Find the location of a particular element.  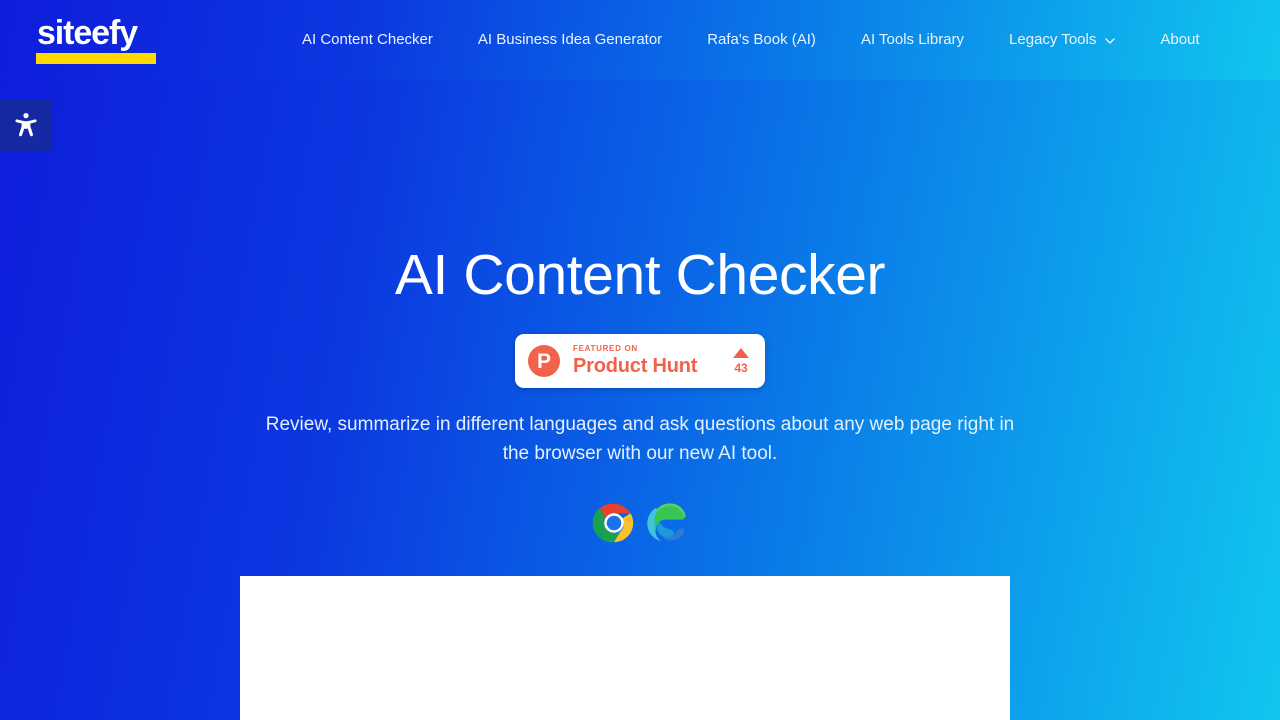

product-hunt-badge: P FEATURED ON Product Hunt 43 is located at coordinates (640, 361).